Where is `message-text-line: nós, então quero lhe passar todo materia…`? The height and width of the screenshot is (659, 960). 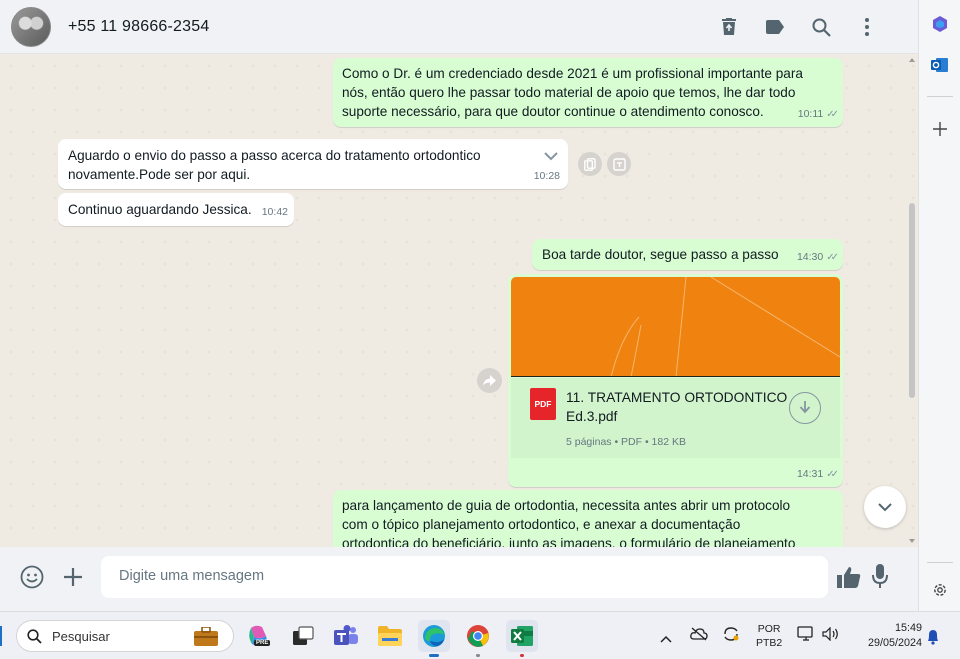 message-text-line: nós, então quero lhe passar todo materia… is located at coordinates (569, 92).